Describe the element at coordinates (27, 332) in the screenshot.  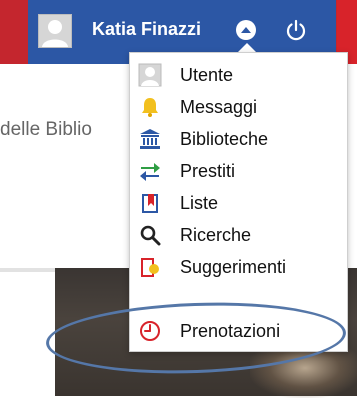
I see `hero-left-panel` at that location.